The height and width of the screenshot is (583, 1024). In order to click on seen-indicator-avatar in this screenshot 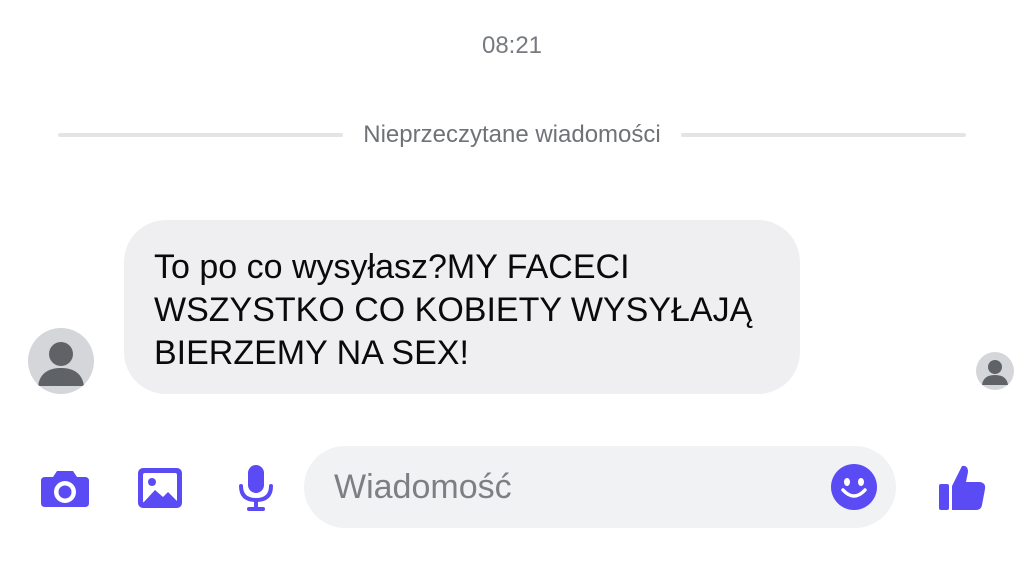, I will do `click(995, 371)`.